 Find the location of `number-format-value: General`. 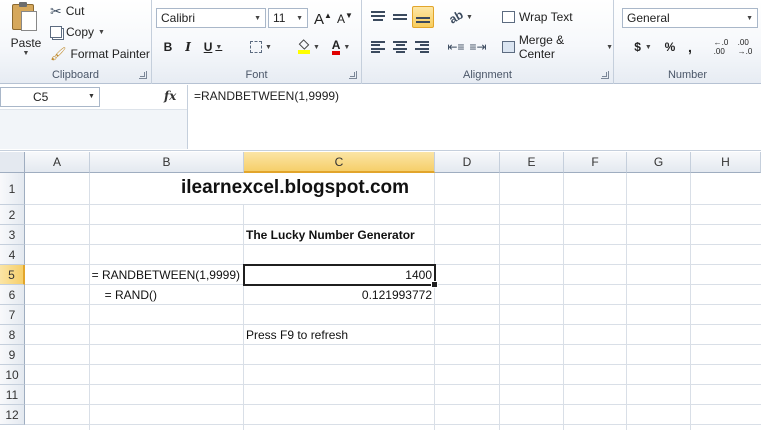

number-format-value: General is located at coordinates (648, 18).